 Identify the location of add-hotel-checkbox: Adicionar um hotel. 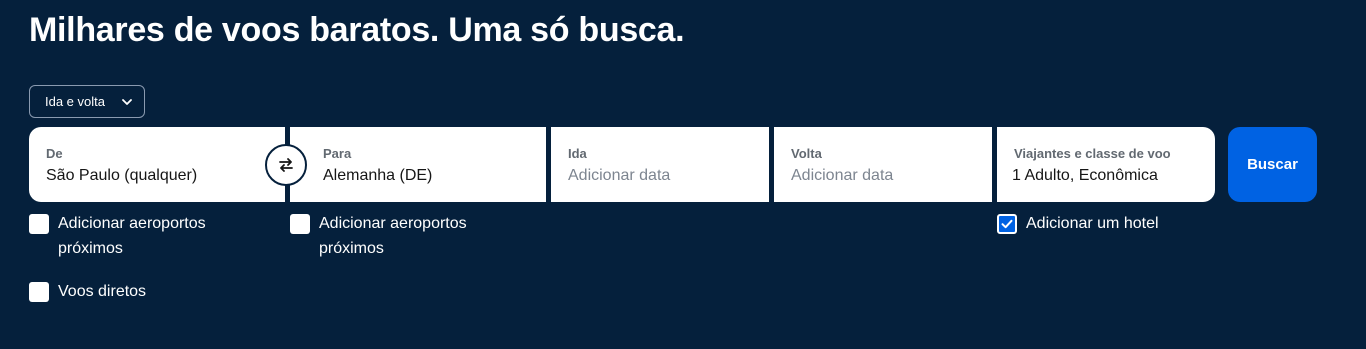
(1078, 223).